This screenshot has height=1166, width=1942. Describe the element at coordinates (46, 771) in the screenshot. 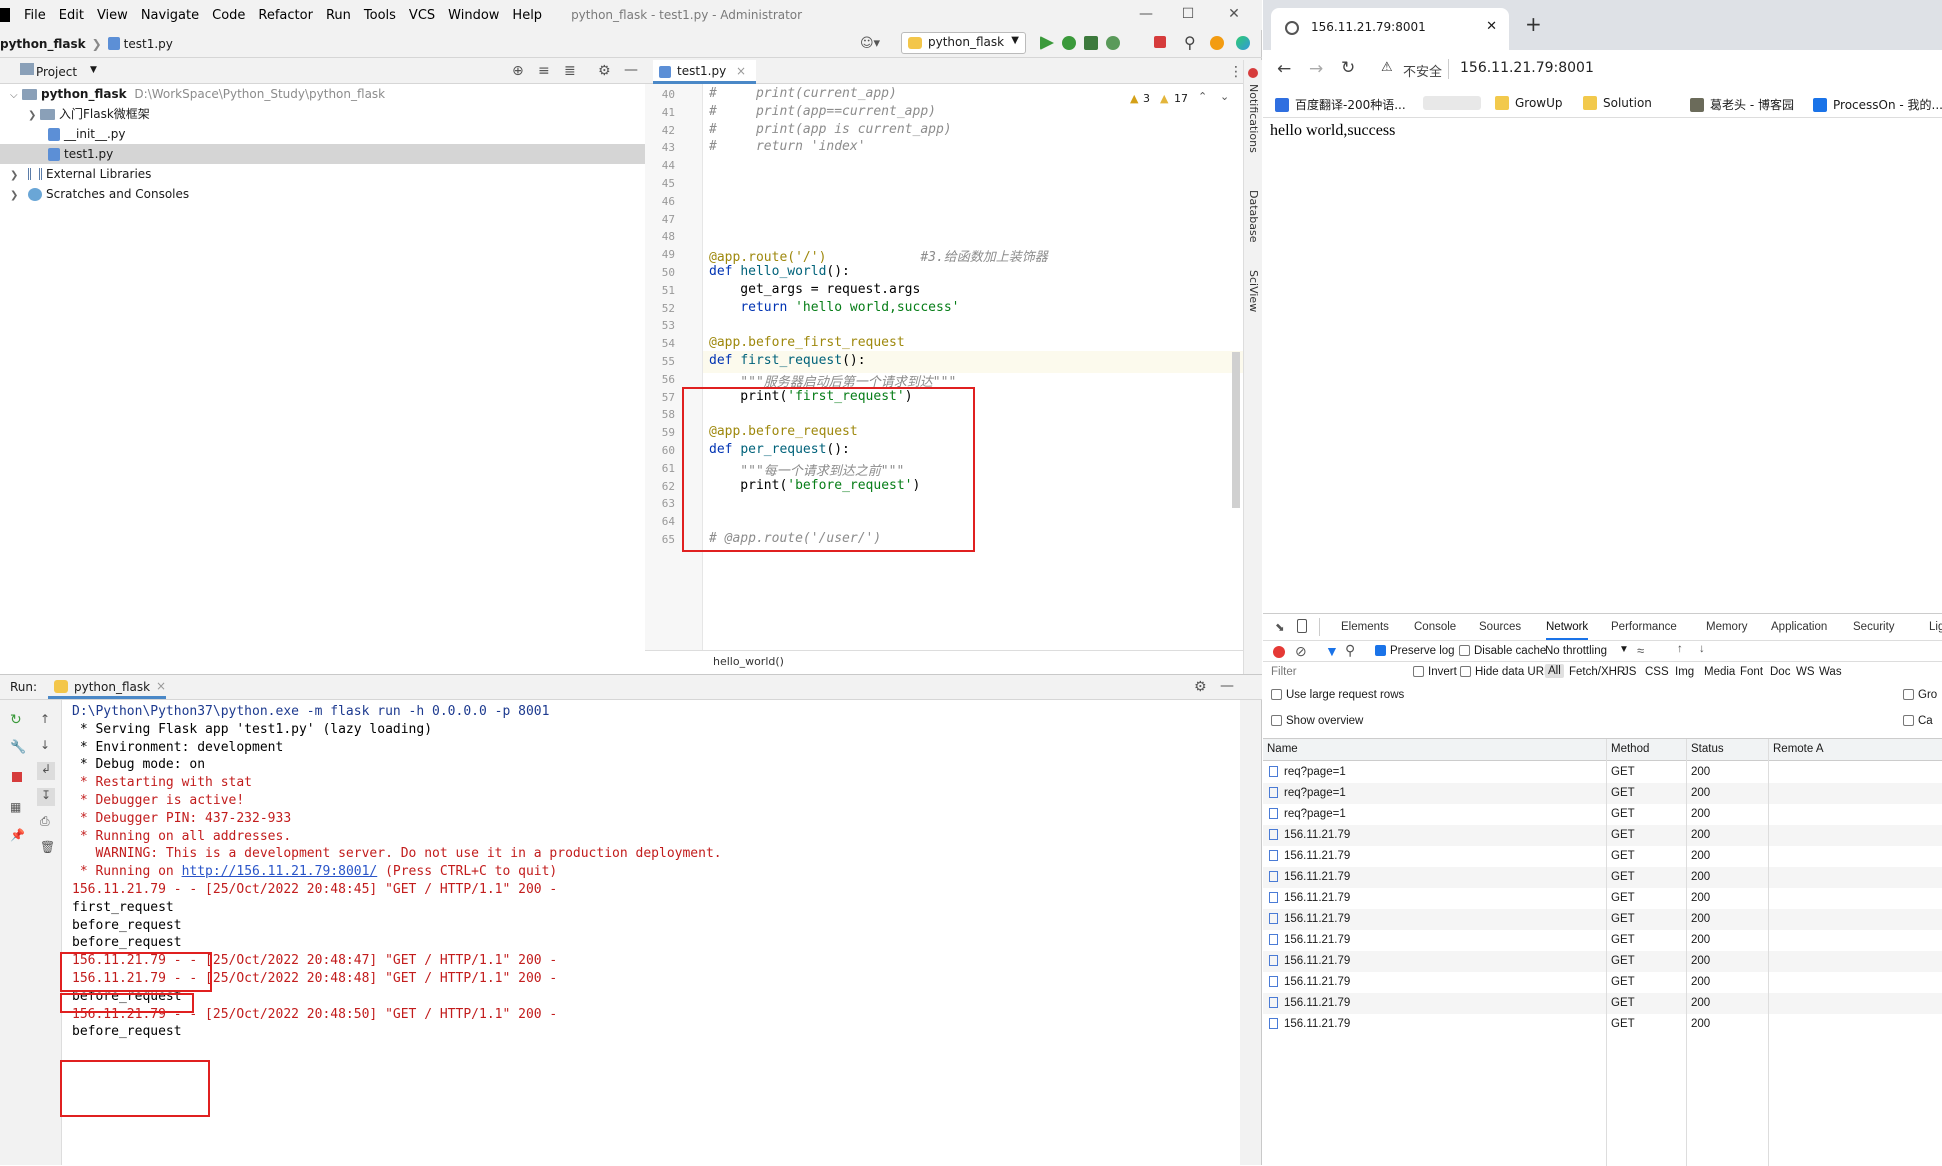

I see `soft-wrap-icon: ↲` at that location.